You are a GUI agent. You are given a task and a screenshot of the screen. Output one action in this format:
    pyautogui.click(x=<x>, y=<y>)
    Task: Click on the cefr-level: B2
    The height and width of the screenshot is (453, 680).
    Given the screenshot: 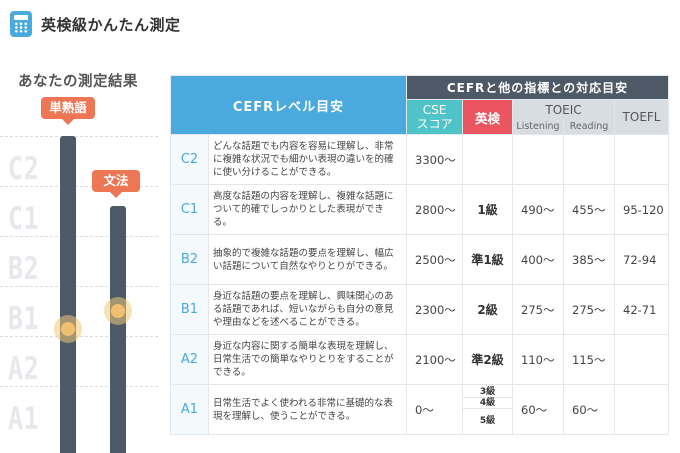 What is the action you would take?
    pyautogui.click(x=189, y=259)
    